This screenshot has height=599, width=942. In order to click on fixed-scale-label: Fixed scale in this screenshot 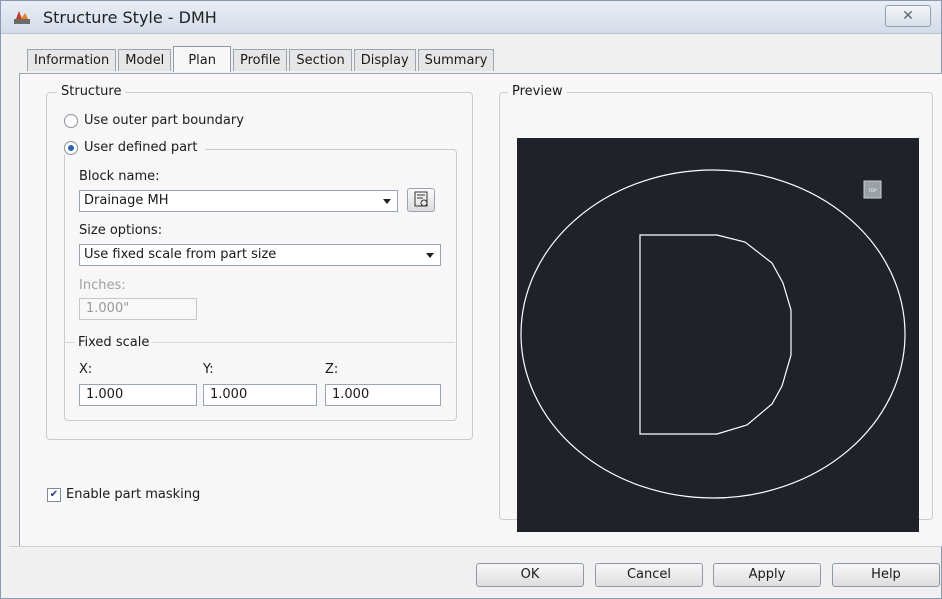, I will do `click(114, 342)`.